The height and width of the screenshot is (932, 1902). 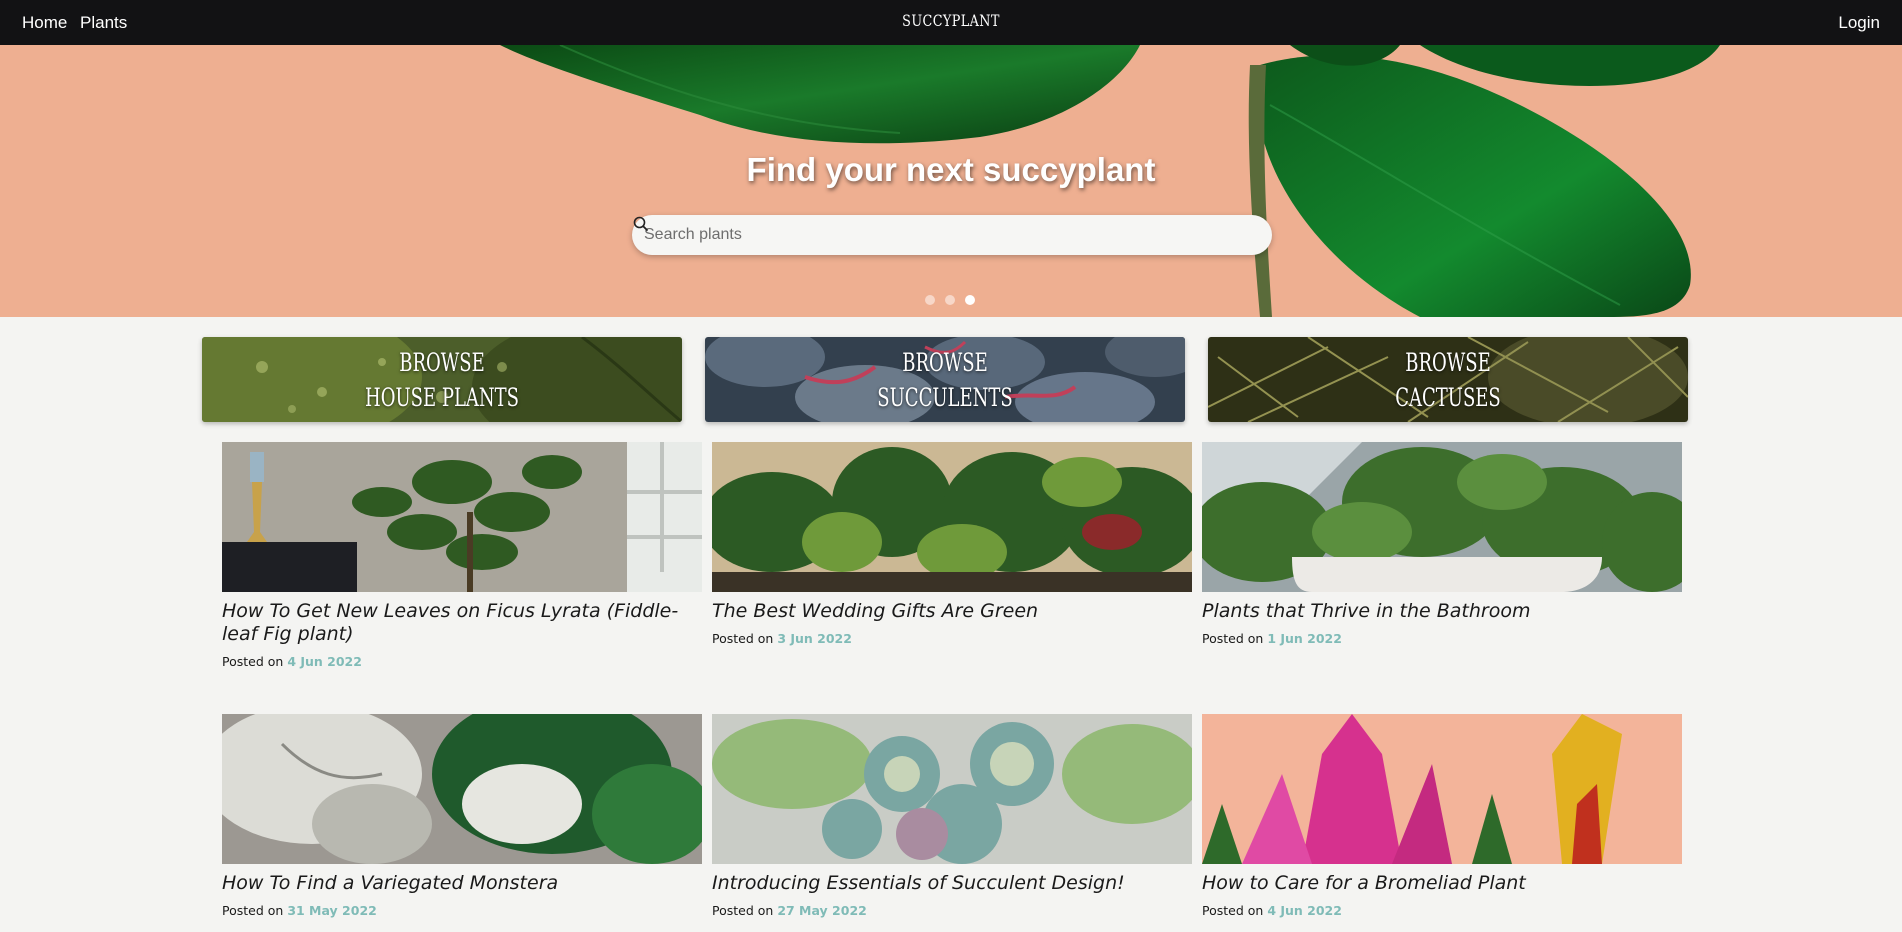 I want to click on hero-title: Find your next succyplant, so click(x=951, y=169).